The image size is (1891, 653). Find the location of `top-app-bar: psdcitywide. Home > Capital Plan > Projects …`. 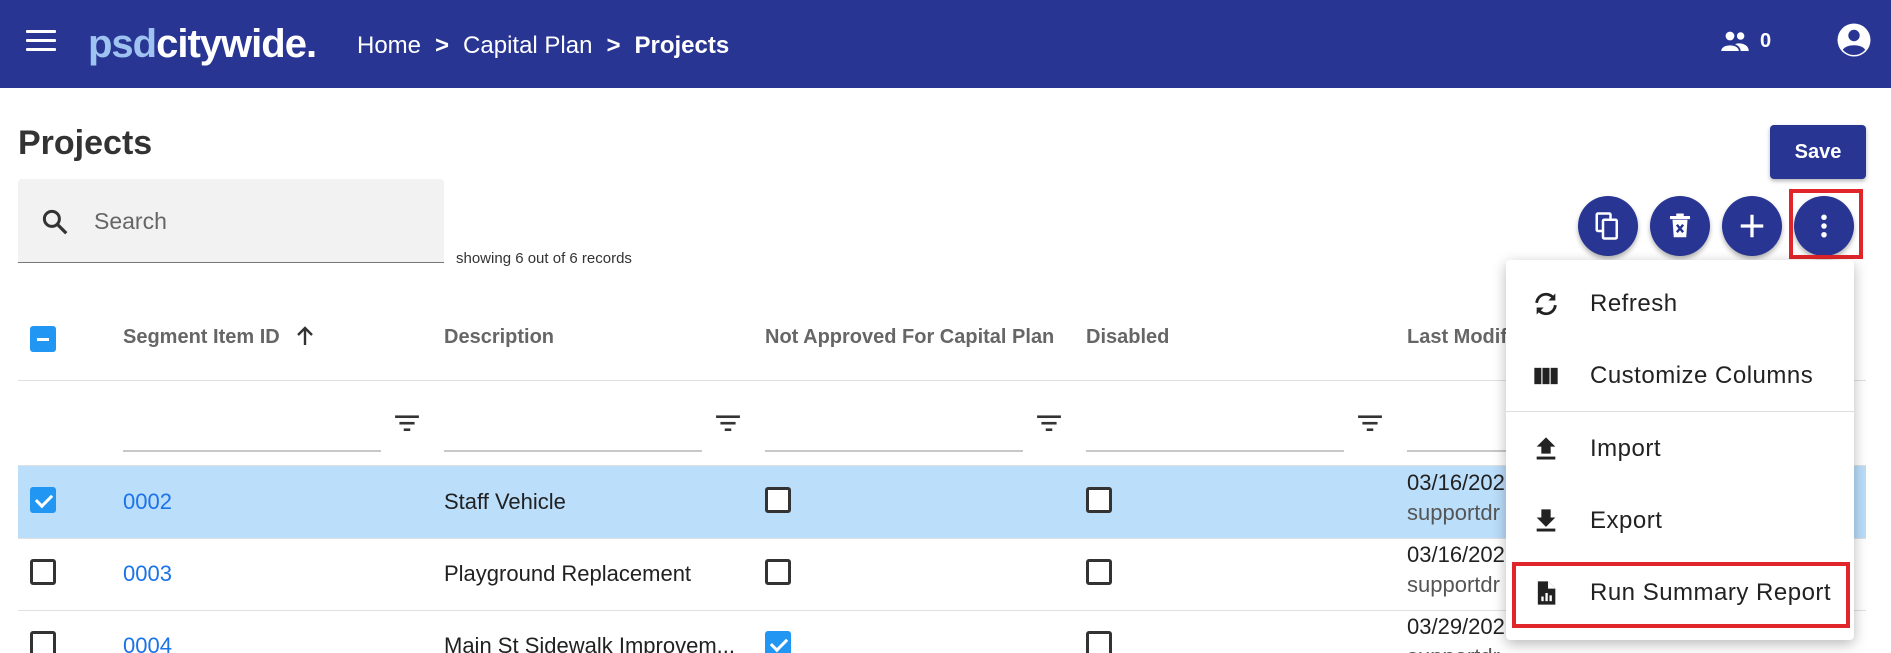

top-app-bar: psdcitywide. Home > Capital Plan > Projects … is located at coordinates (945, 44).